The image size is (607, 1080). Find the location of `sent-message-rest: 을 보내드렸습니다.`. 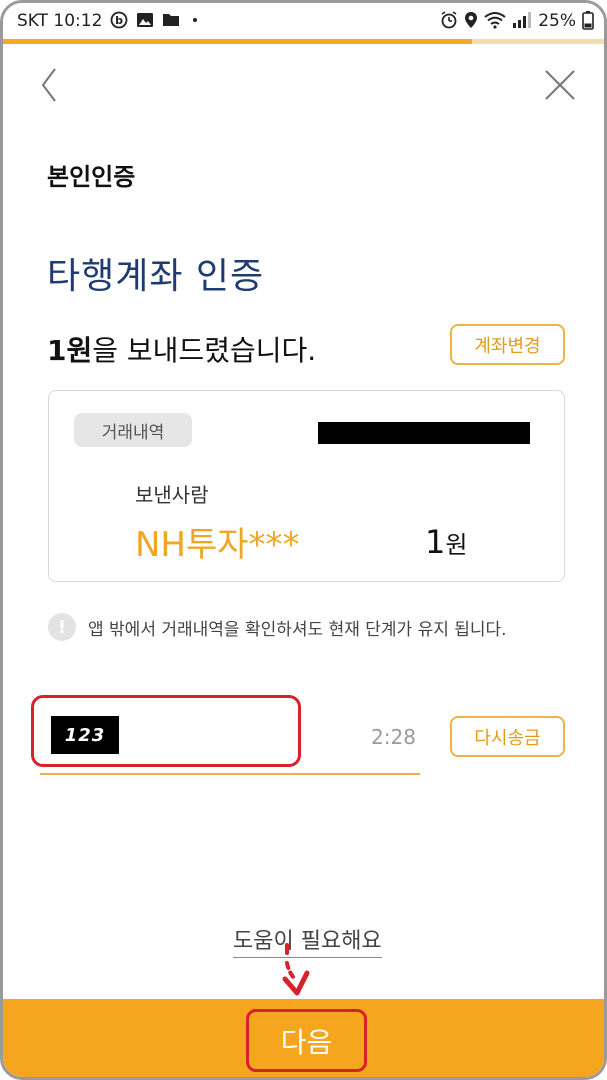

sent-message-rest: 을 보내드렸습니다. is located at coordinates (204, 350).